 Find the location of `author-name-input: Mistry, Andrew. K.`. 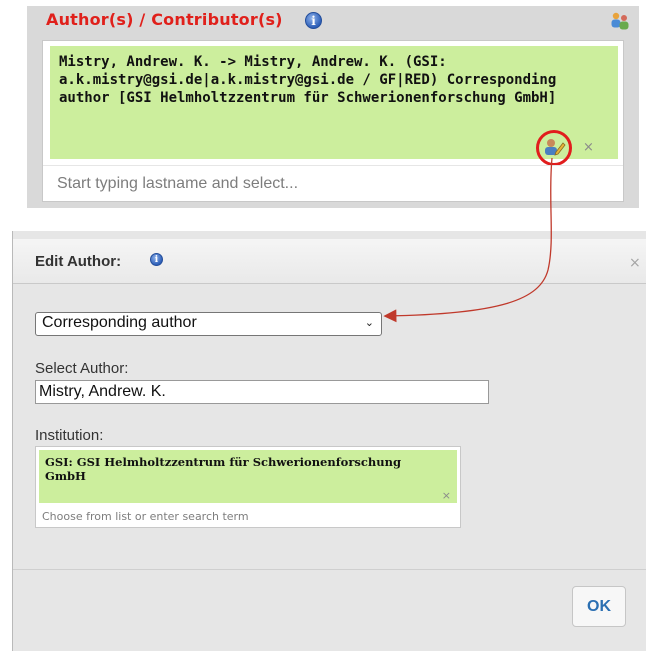

author-name-input: Mistry, Andrew. K. is located at coordinates (262, 392).